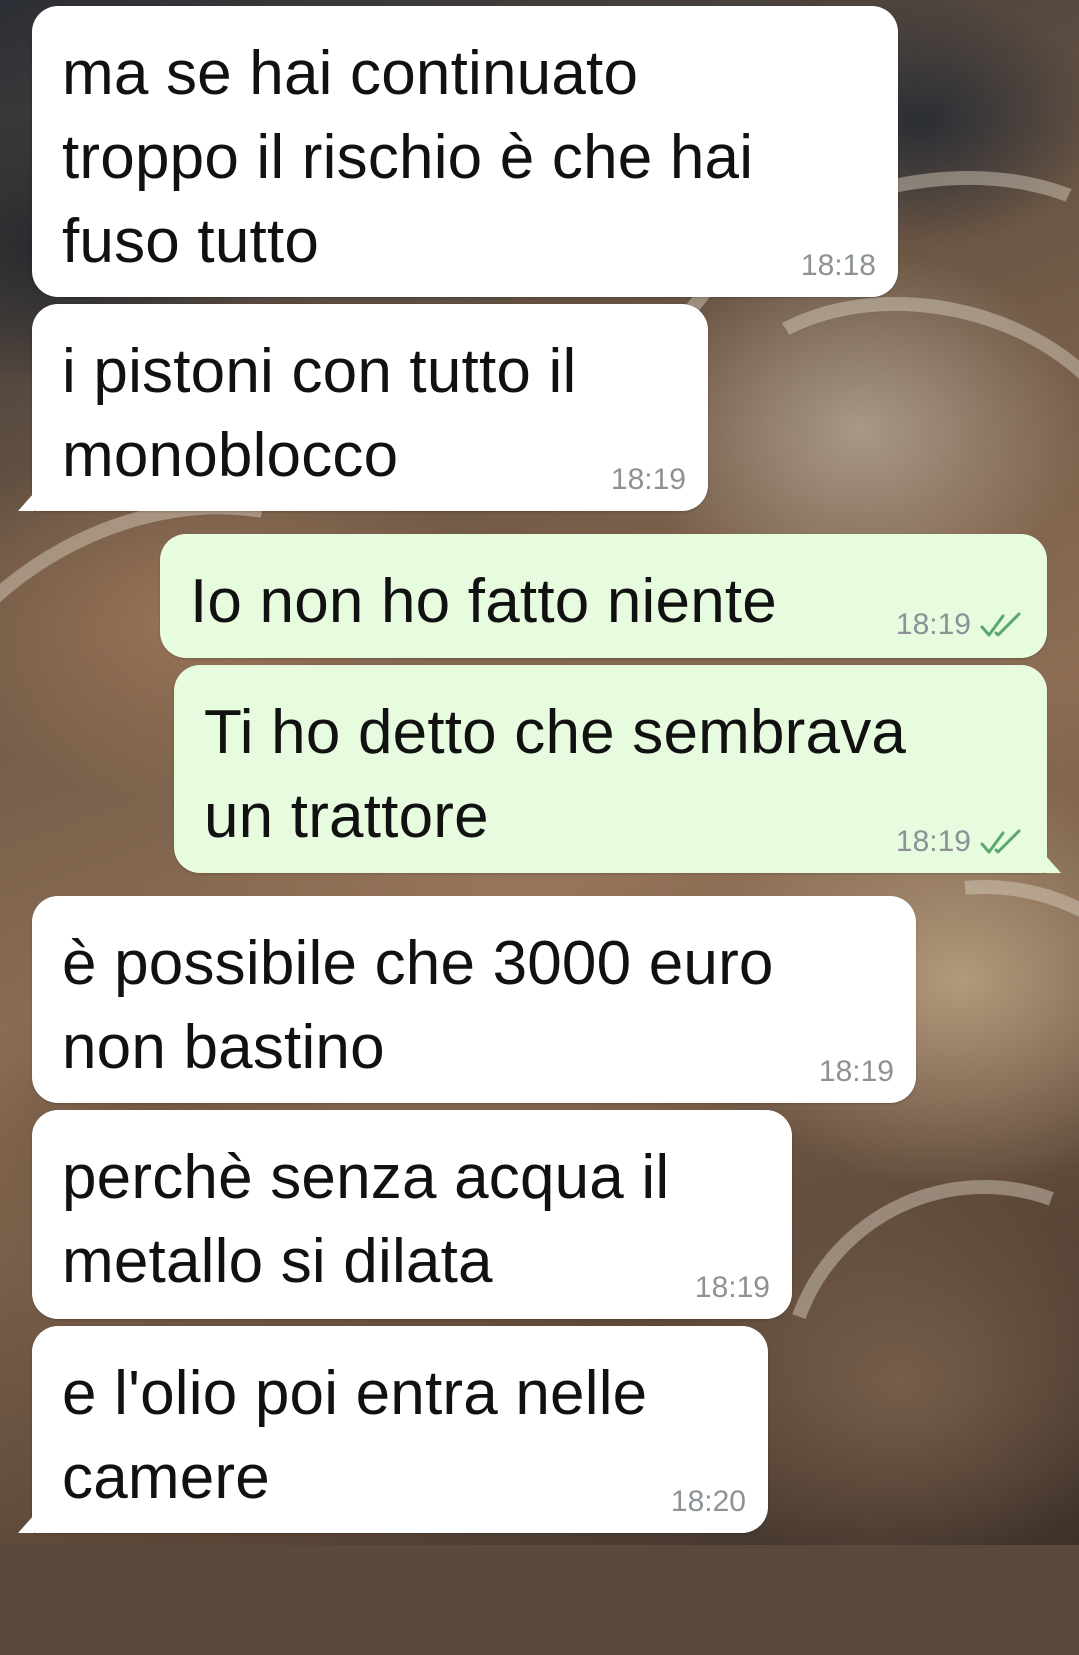 This screenshot has width=1079, height=1655. I want to click on message-meta: 18:20, so click(708, 1502).